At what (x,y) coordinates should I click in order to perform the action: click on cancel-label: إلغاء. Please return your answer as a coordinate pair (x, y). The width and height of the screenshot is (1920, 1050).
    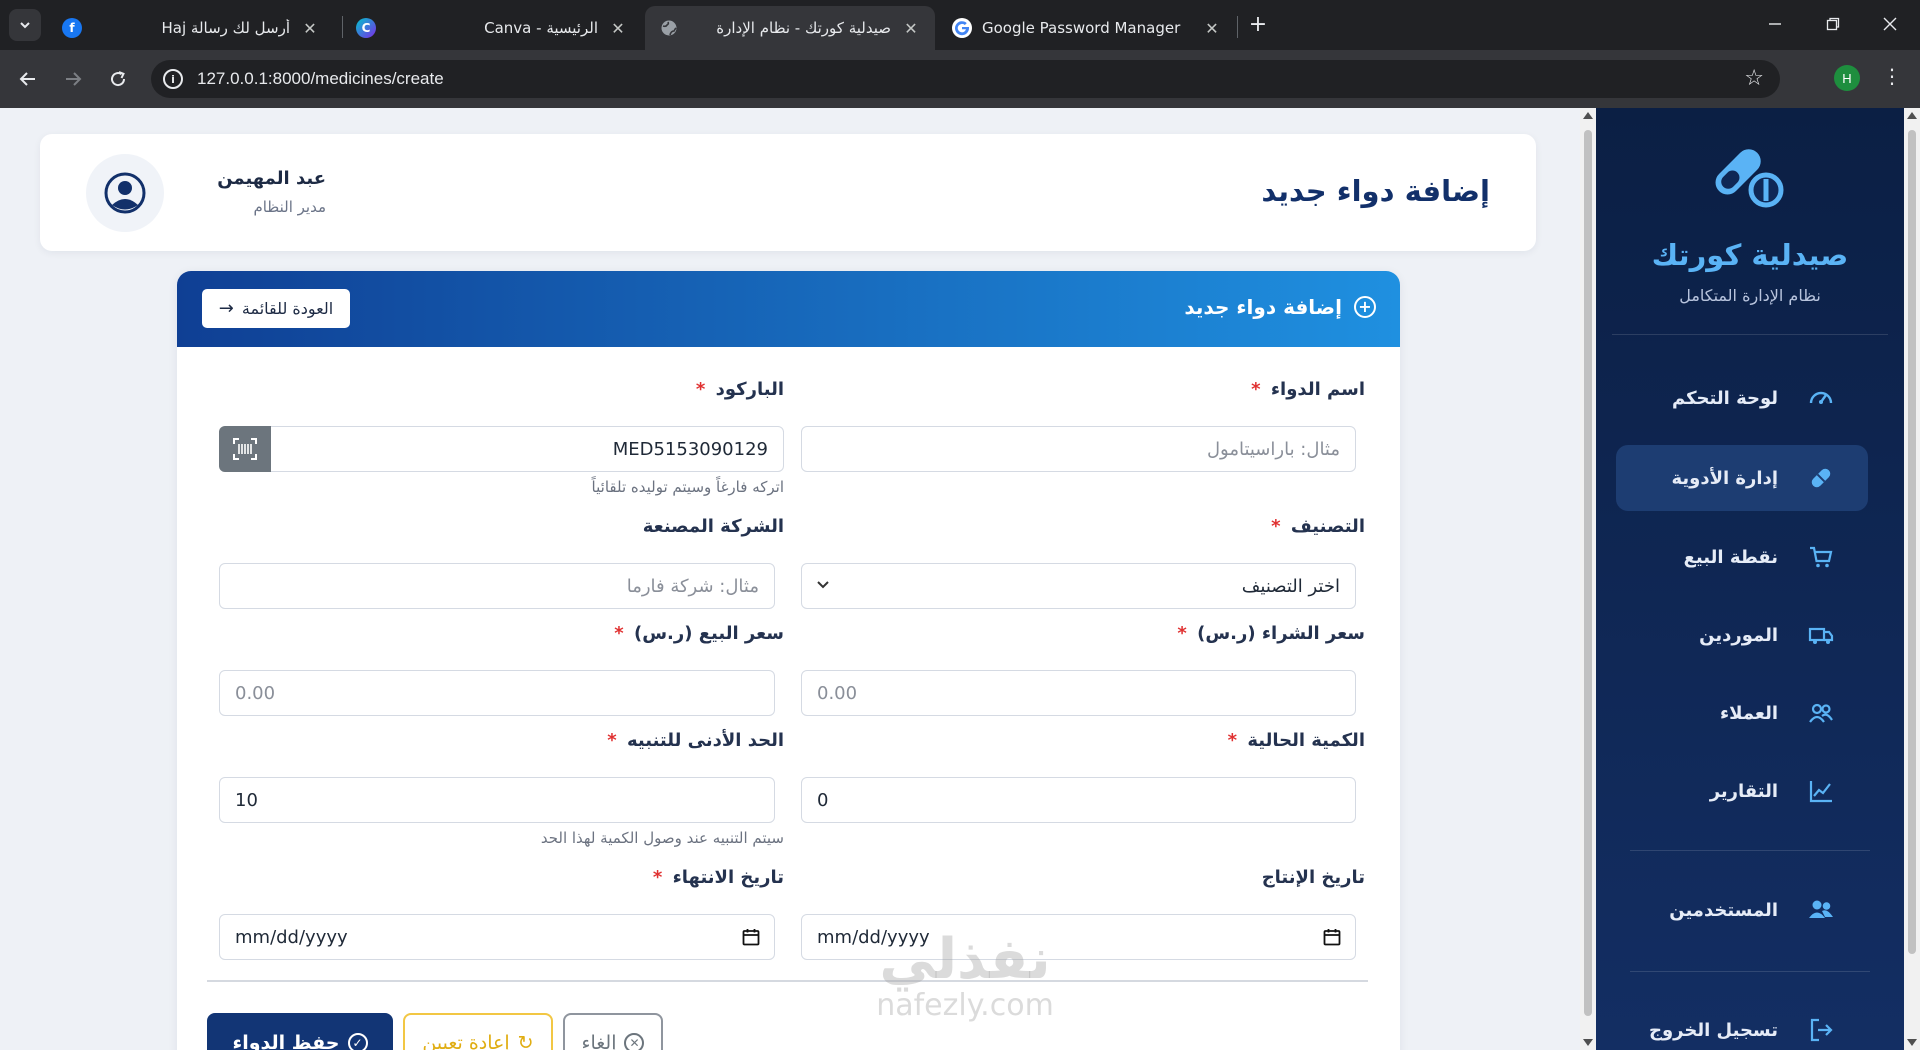
    Looking at the image, I should click on (599, 1041).